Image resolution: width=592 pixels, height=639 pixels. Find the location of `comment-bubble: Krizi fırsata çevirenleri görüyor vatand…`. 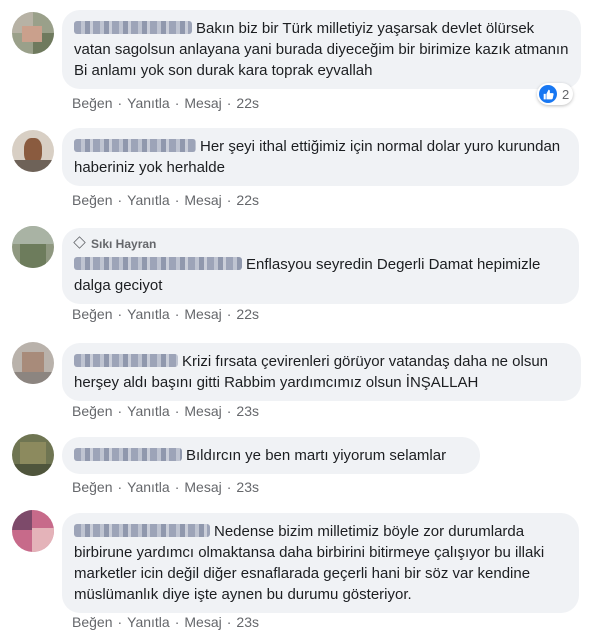

comment-bubble: Krizi fırsata çevirenleri görüyor vatand… is located at coordinates (321, 372).